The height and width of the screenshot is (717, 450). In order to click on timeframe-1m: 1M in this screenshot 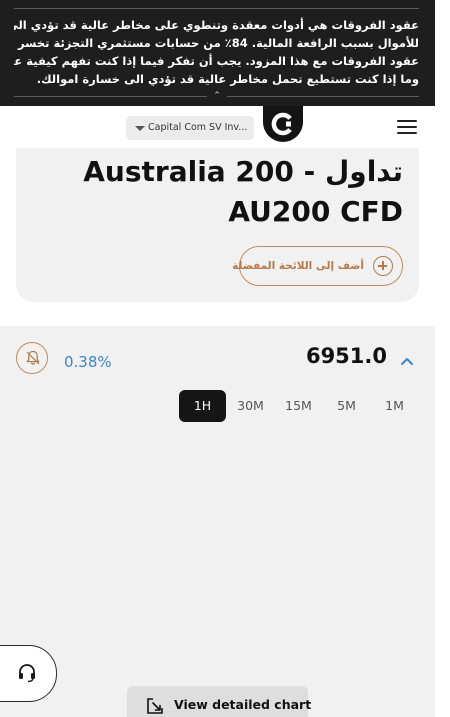, I will do `click(394, 406)`.